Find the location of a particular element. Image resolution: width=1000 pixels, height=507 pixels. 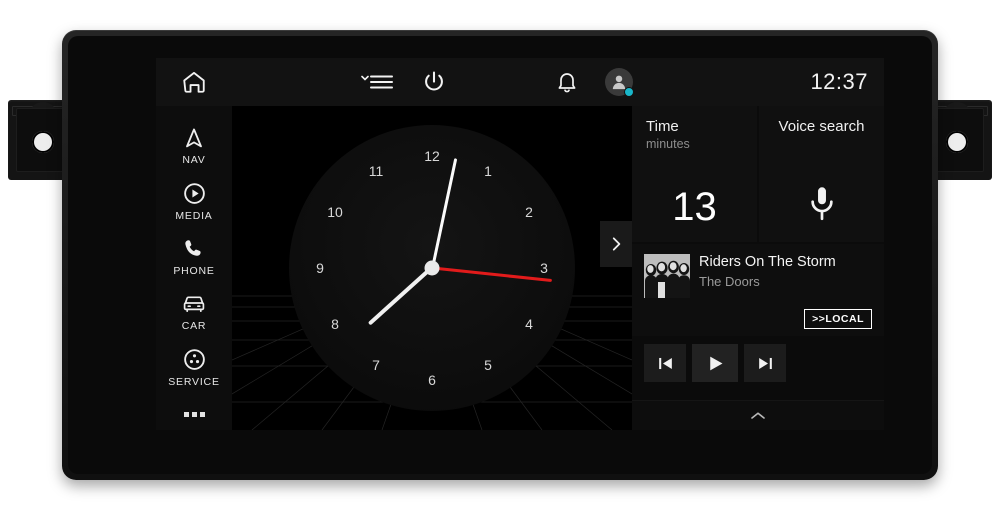

status-bar-time: 12:37 is located at coordinates (839, 81).